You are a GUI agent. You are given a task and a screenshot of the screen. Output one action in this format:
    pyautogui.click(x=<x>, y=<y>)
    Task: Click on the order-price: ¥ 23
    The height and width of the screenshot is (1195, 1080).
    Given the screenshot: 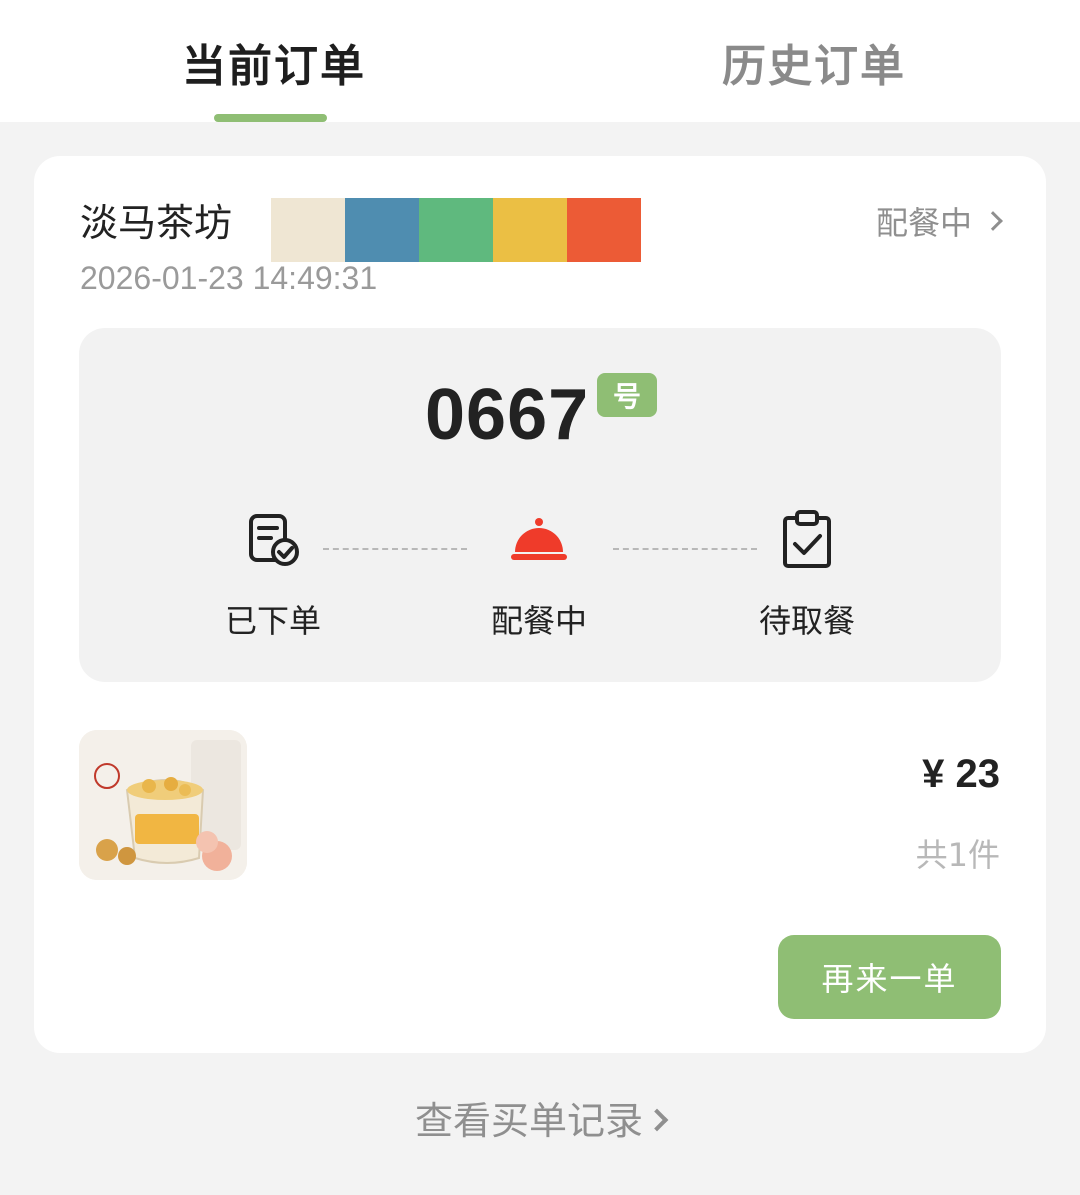 What is the action you would take?
    pyautogui.click(x=961, y=774)
    